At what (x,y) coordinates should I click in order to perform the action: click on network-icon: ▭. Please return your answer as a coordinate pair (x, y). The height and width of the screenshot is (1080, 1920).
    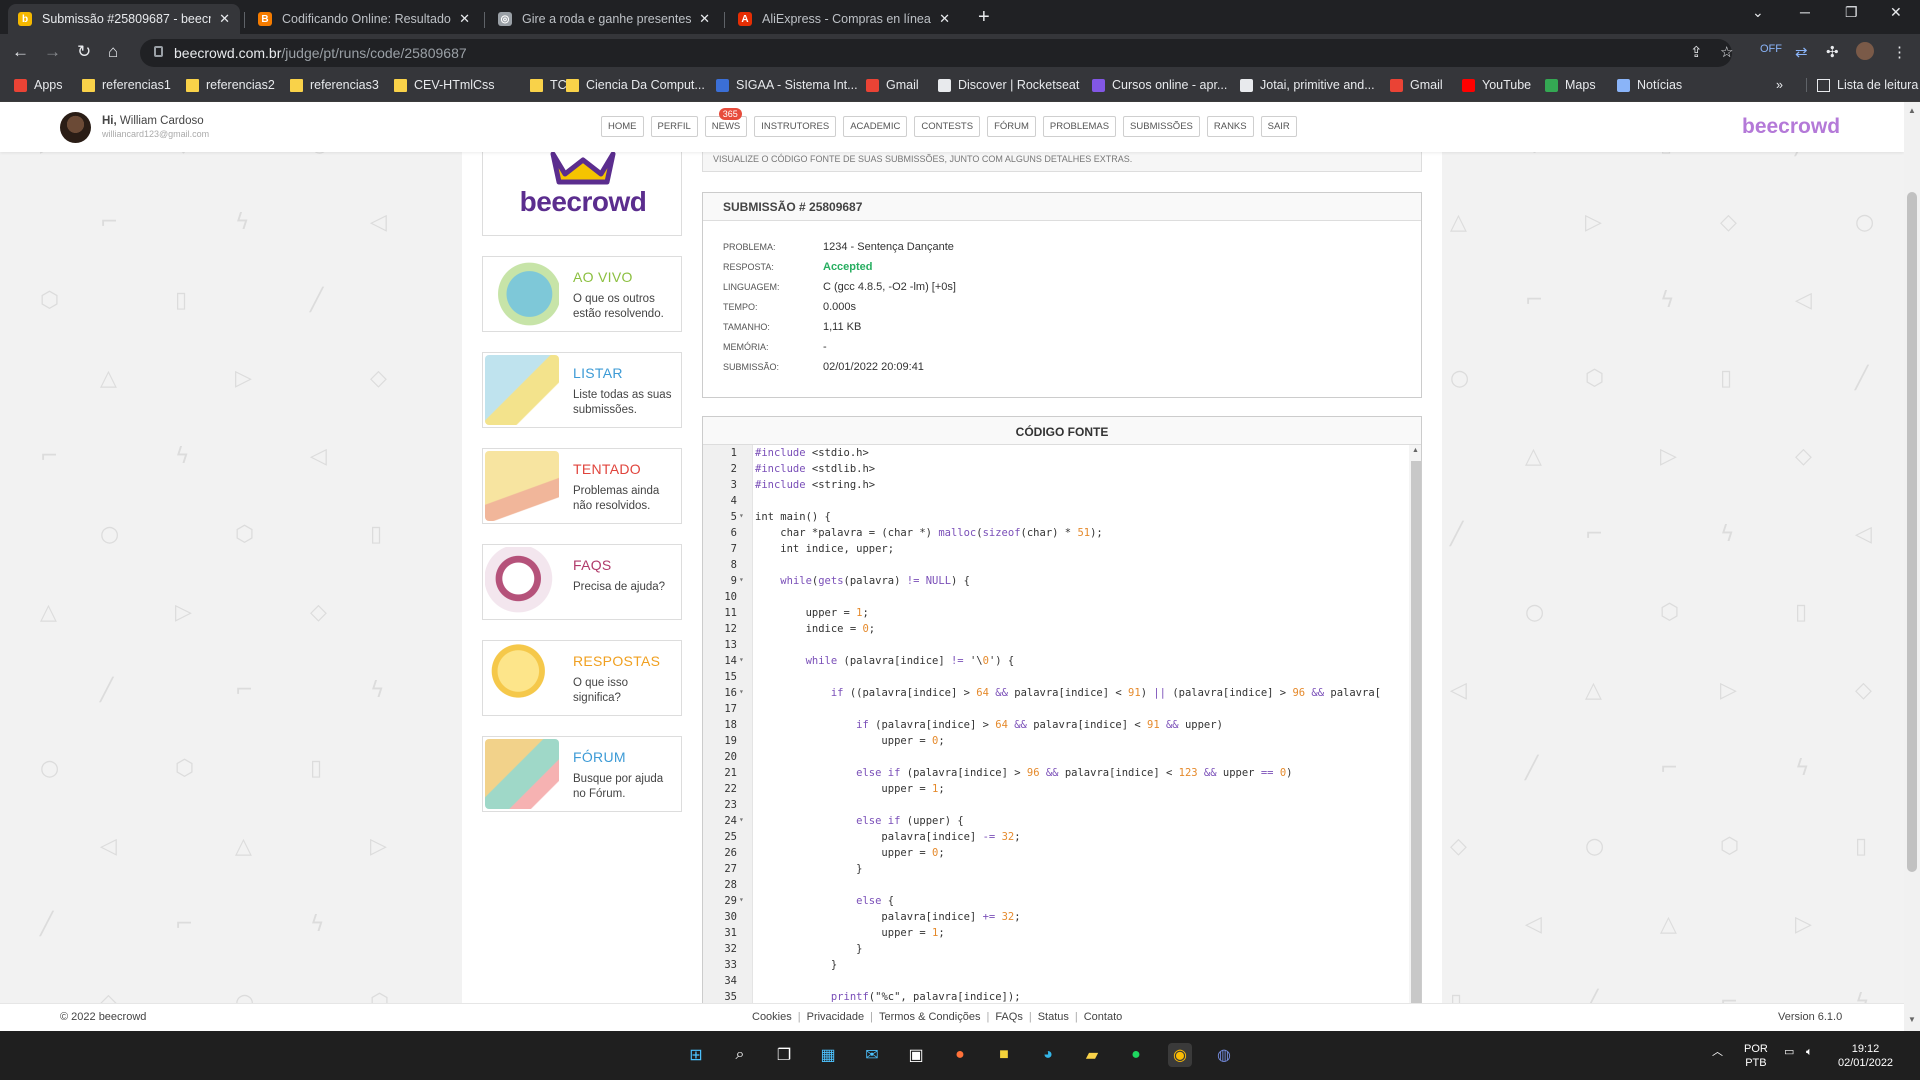
    Looking at the image, I should click on (1789, 1052).